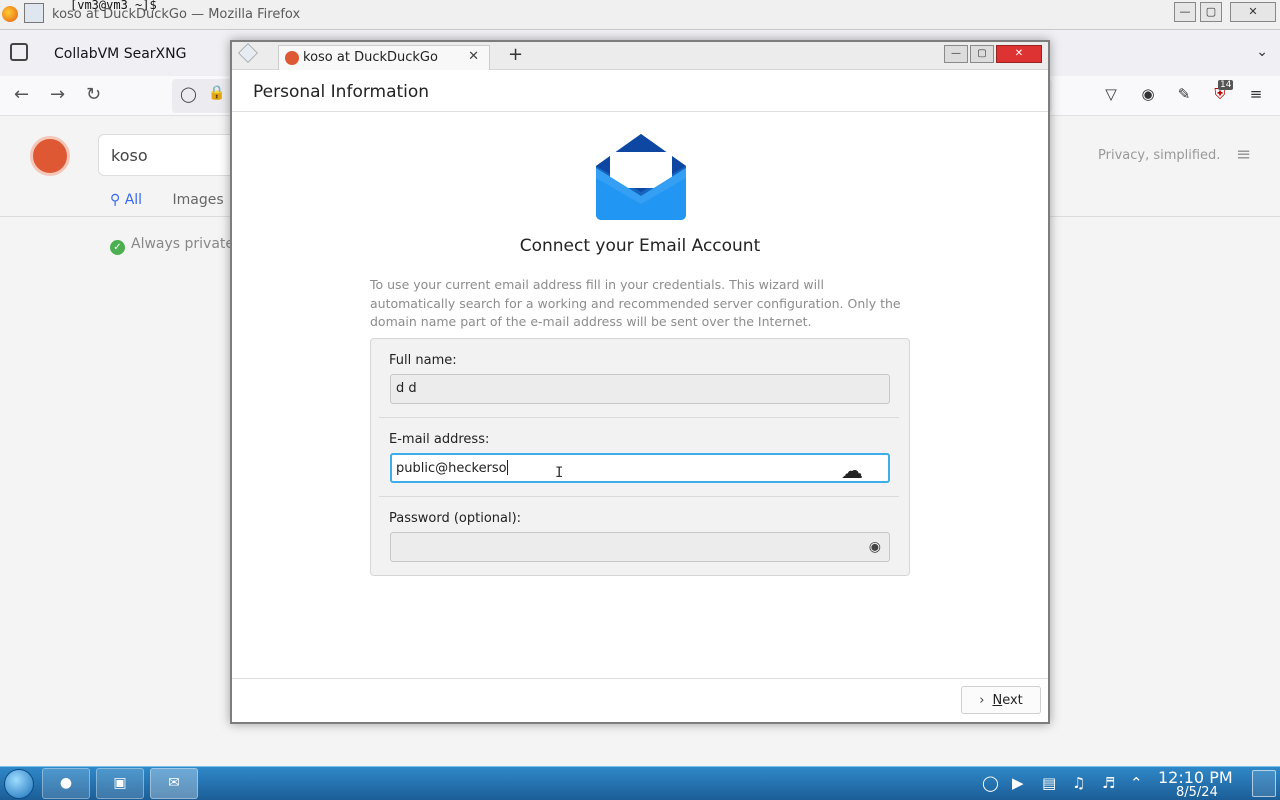 This screenshot has height=800, width=1280. I want to click on pocket-icon: ▽, so click(1111, 94).